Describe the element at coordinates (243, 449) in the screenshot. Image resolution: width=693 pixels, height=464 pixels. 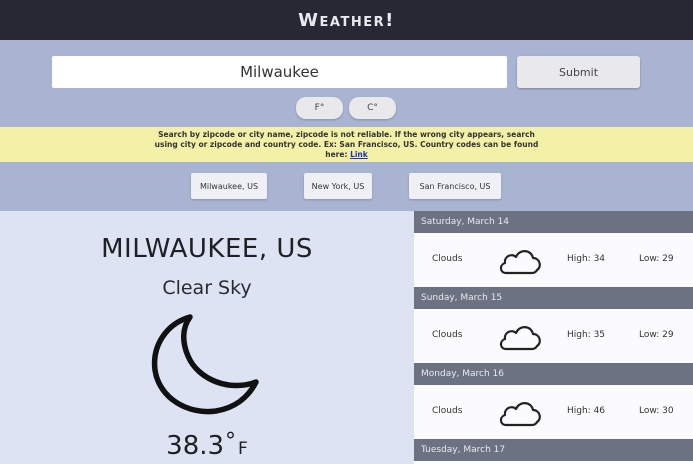
I see `temperature-unit: F` at that location.